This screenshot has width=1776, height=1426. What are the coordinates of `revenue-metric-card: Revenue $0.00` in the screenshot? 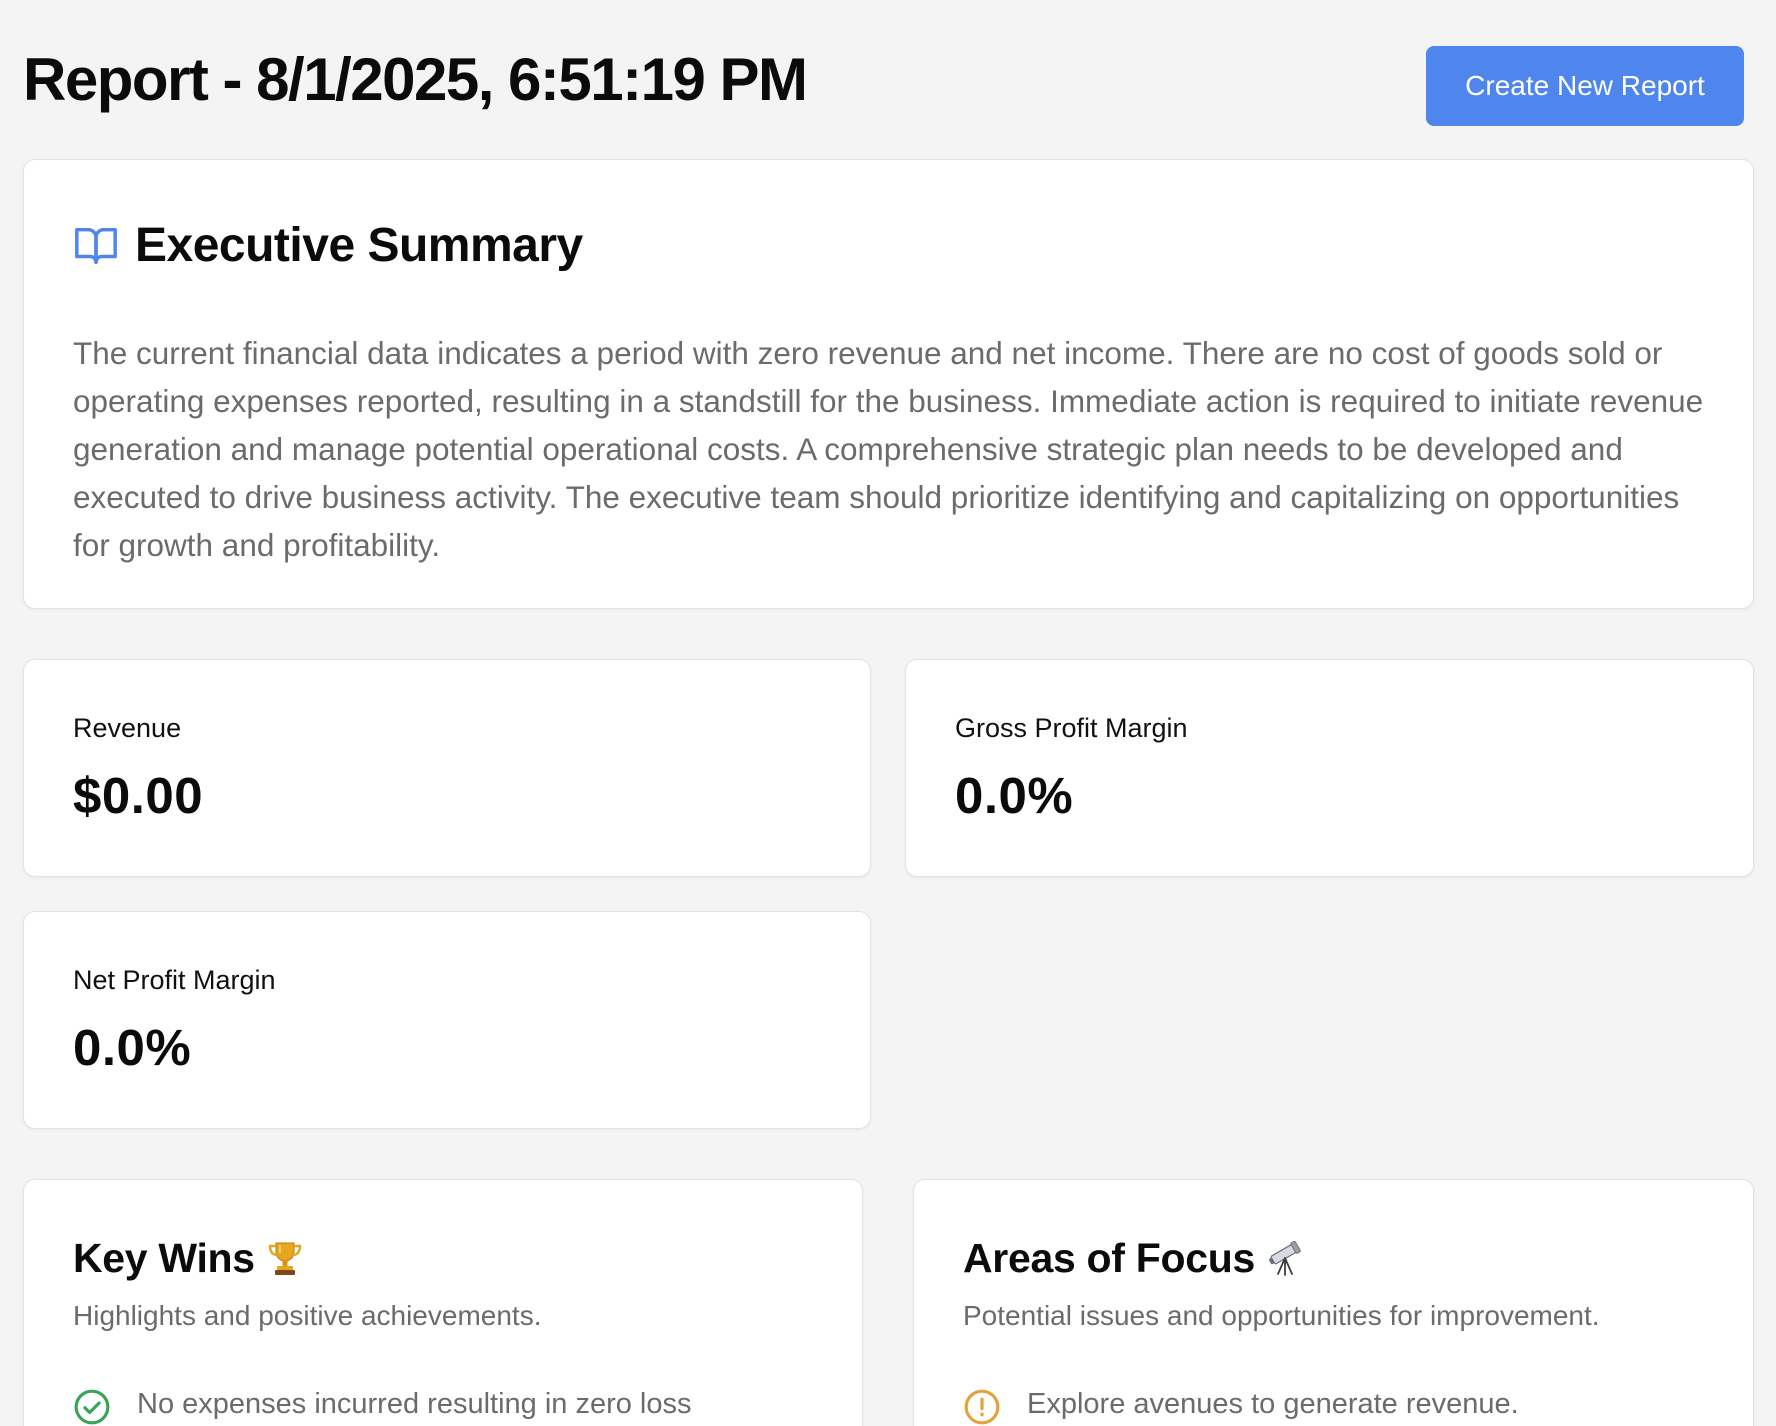 It's located at (447, 768).